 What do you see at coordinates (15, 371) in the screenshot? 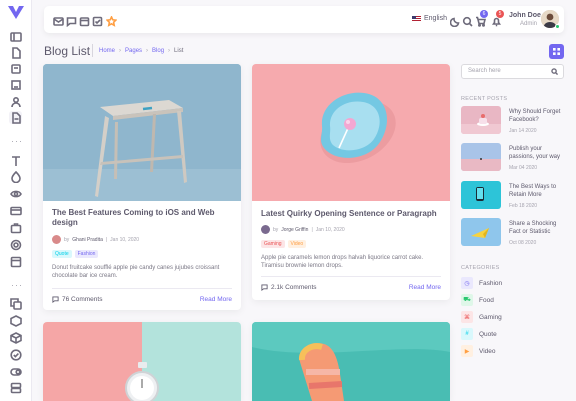
I see `toggle-icon` at bounding box center [15, 371].